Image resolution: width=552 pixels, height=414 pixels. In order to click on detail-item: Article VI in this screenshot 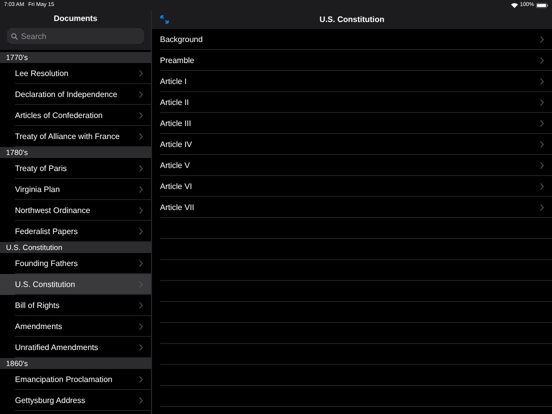, I will do `click(352, 186)`.